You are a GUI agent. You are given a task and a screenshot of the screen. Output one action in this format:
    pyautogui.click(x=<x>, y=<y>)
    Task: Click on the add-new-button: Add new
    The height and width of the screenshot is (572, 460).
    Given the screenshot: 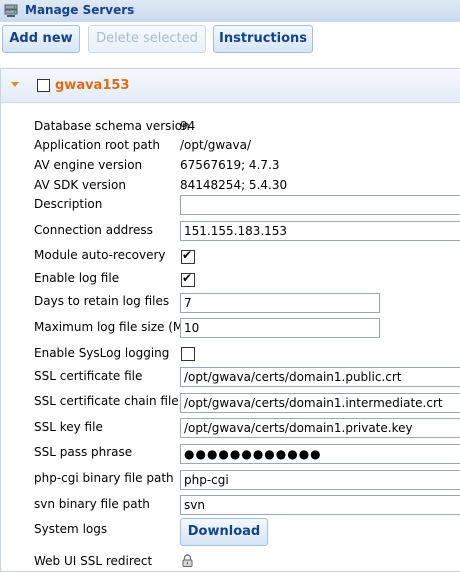 What is the action you would take?
    pyautogui.click(x=41, y=39)
    